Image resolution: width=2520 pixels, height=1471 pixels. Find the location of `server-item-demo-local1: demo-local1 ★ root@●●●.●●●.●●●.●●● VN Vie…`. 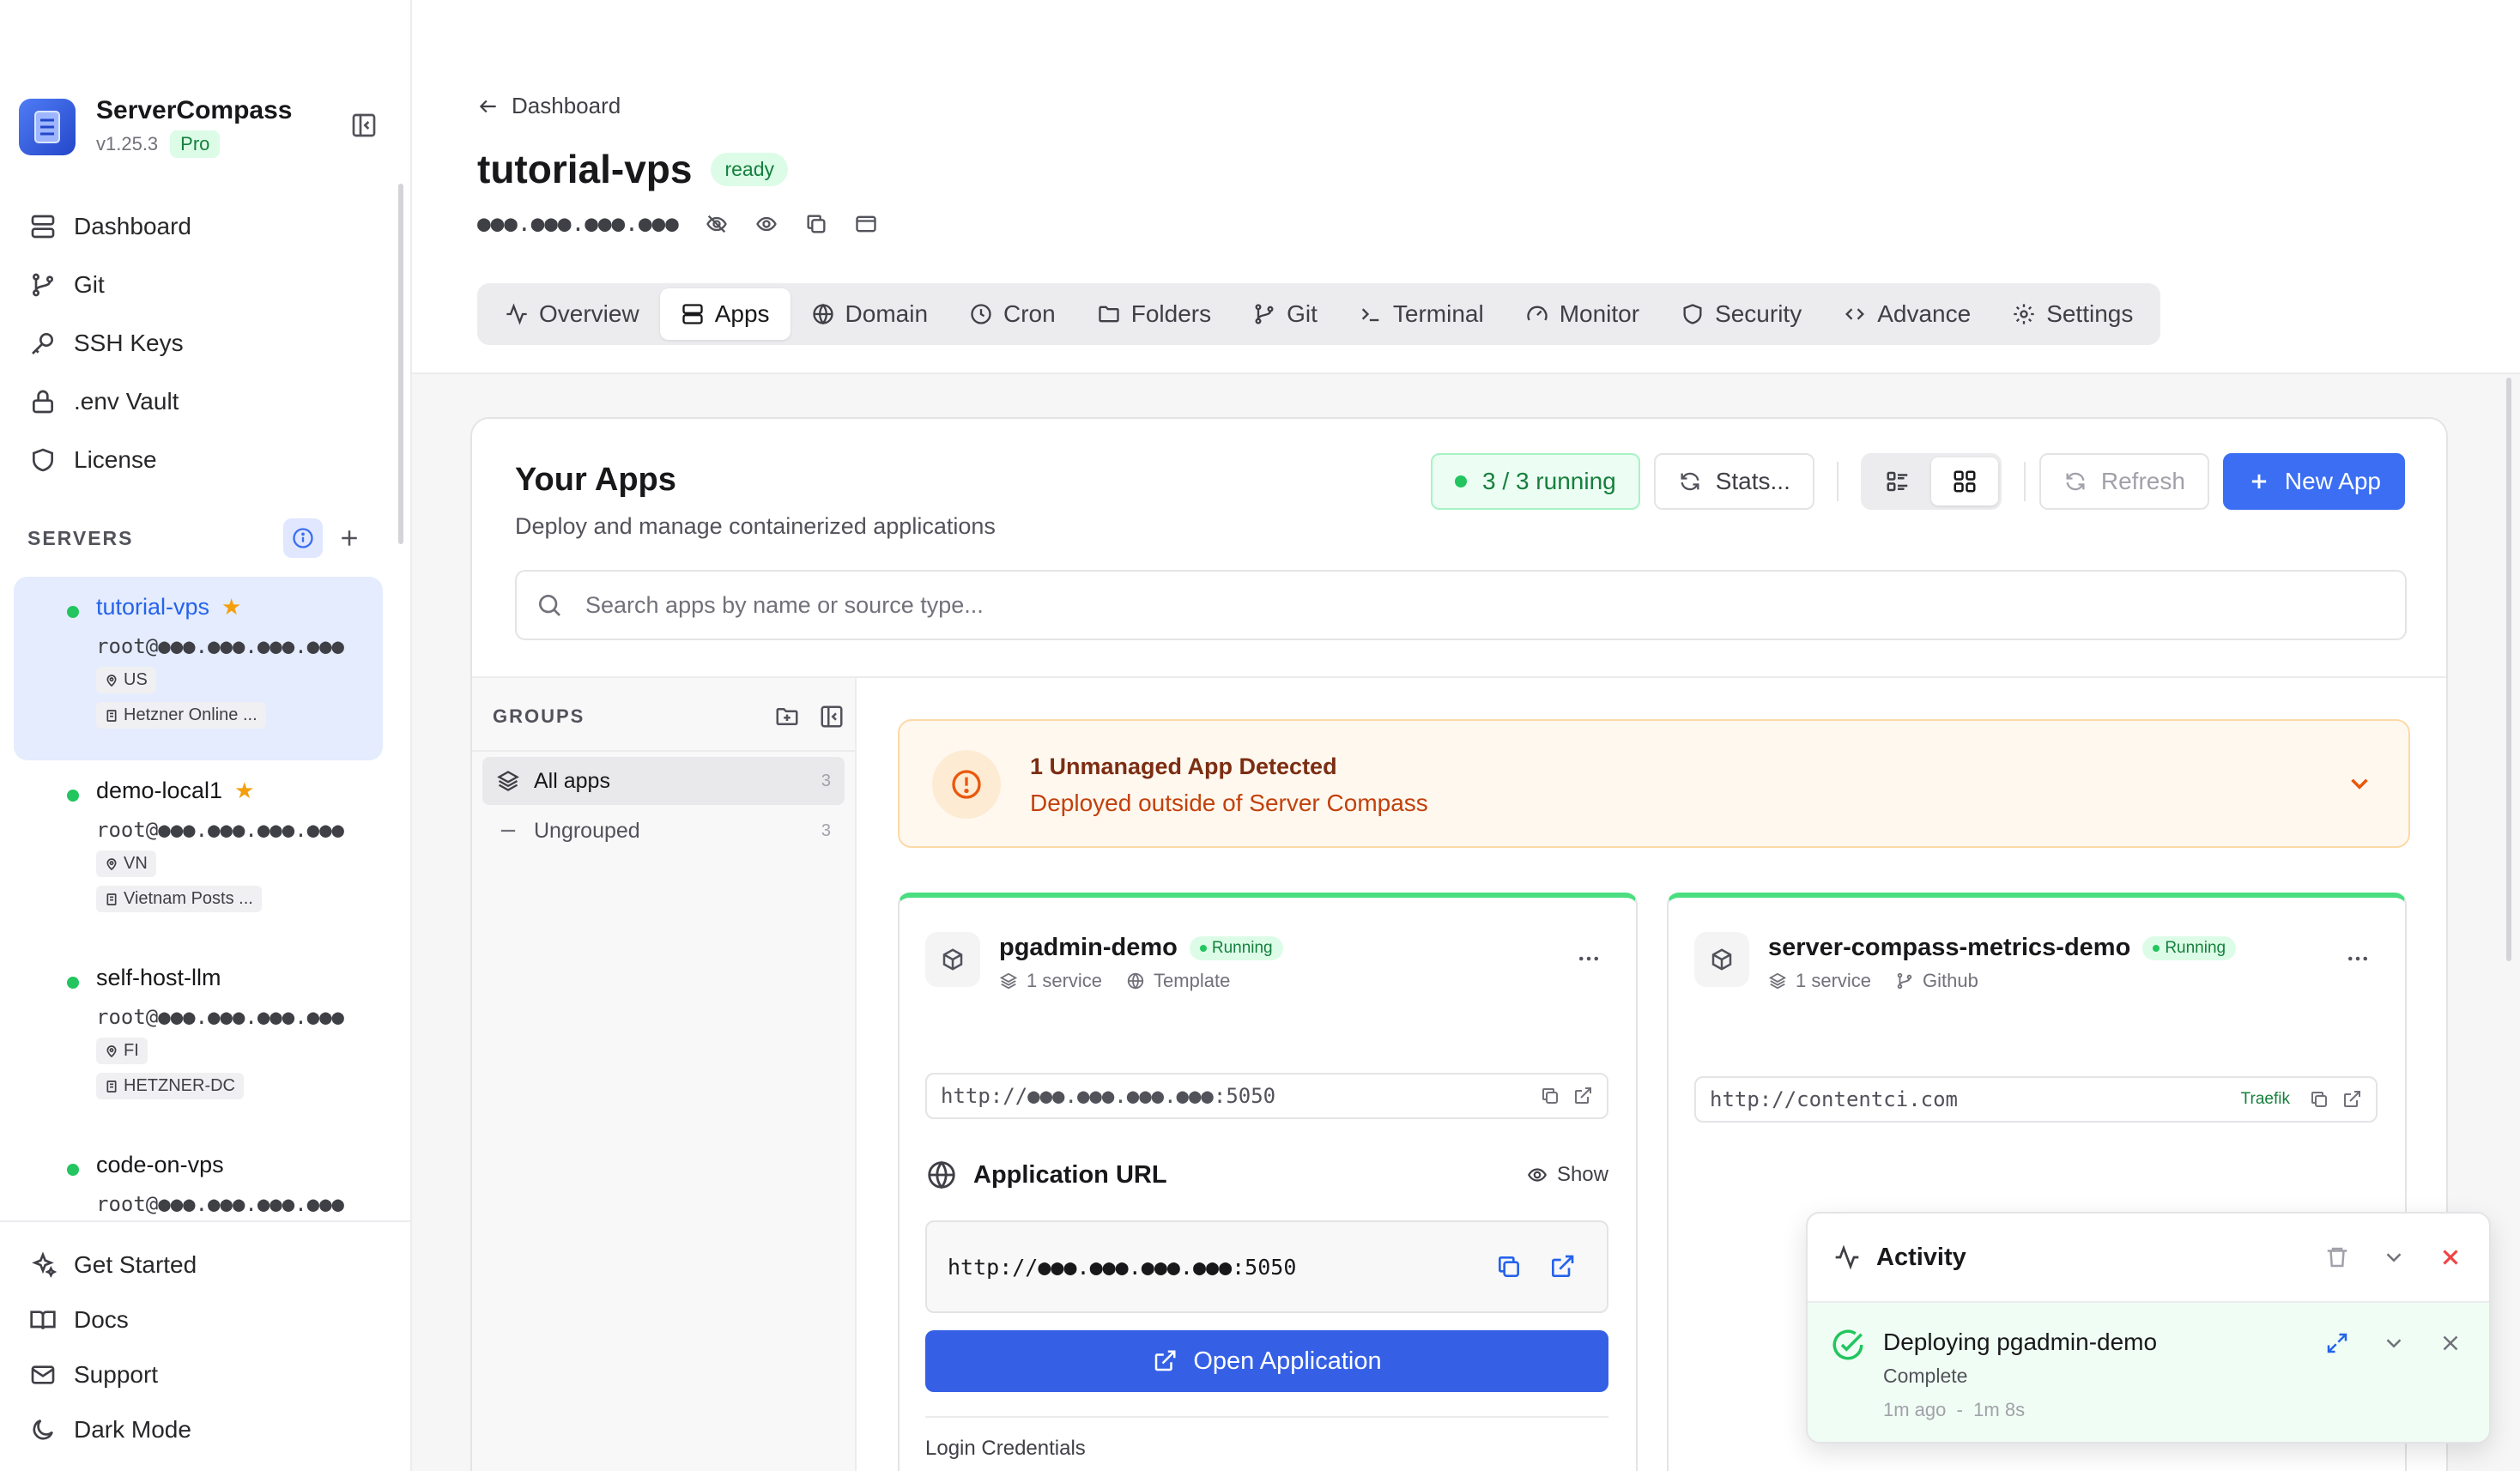

server-item-demo-local1: demo-local1 ★ root@●●●.●●●.●●●.●●● VN Vie… is located at coordinates (199, 853).